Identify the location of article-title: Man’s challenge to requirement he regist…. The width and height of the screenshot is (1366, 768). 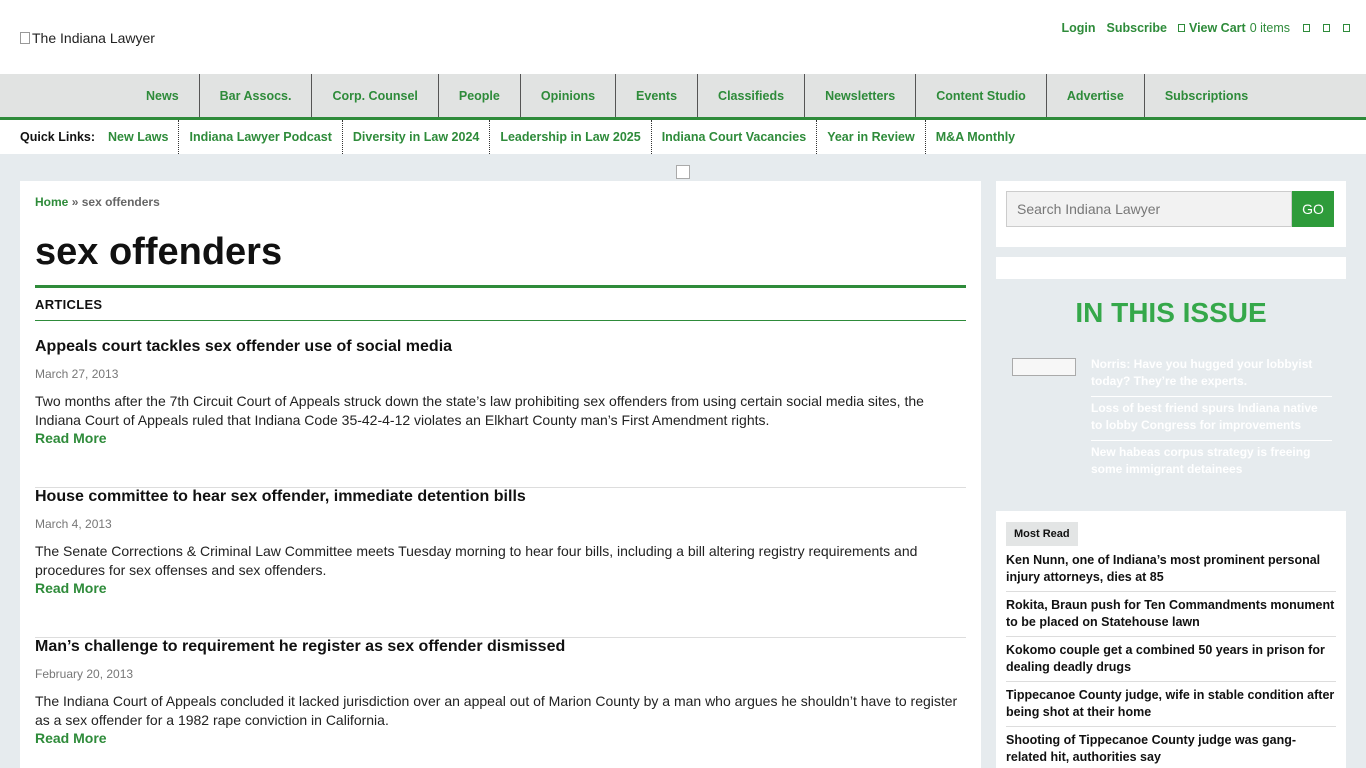
(300, 647).